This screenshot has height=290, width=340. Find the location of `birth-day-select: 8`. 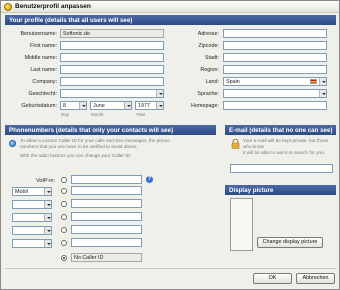

birth-day-select: 8 is located at coordinates (73, 105).